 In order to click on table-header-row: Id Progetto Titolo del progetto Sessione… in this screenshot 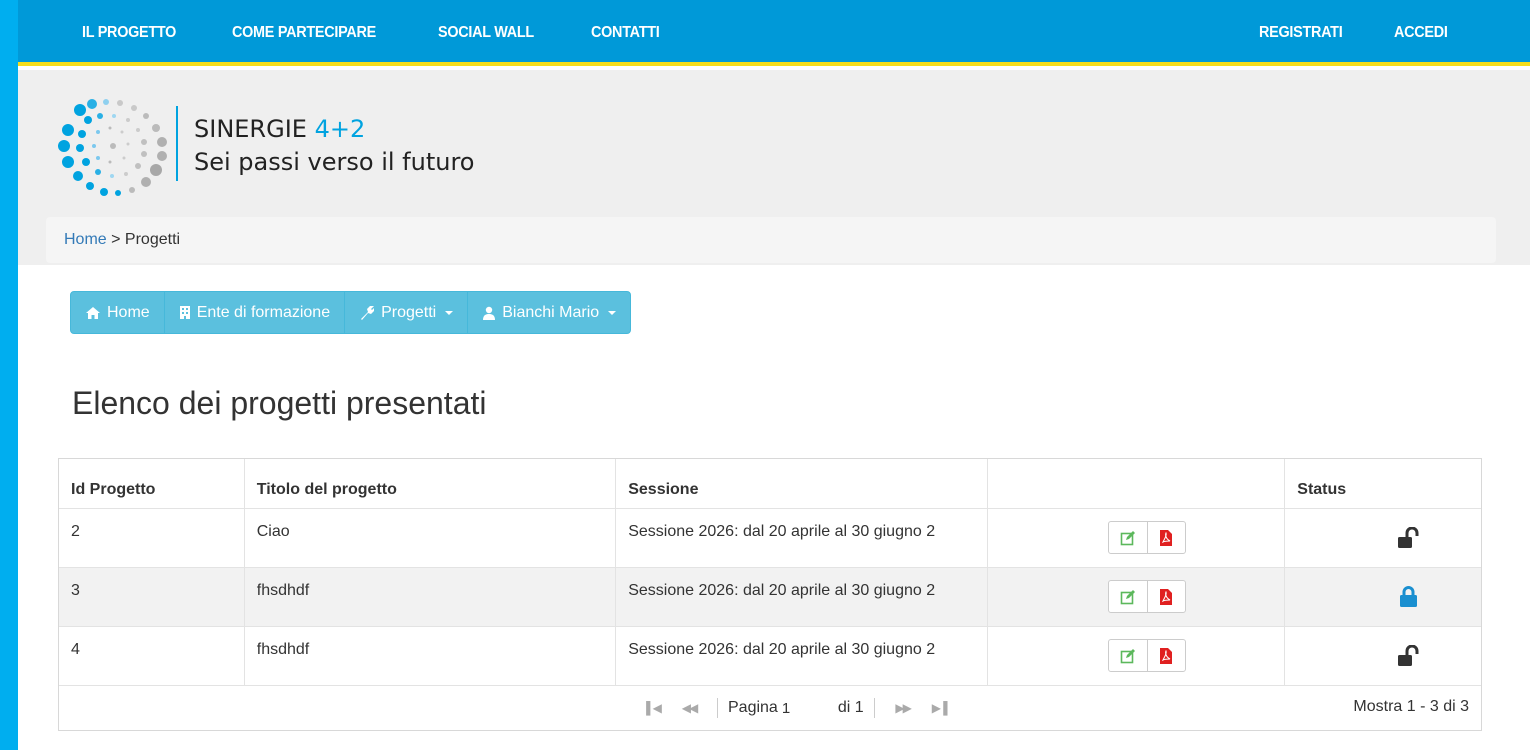, I will do `click(770, 484)`.